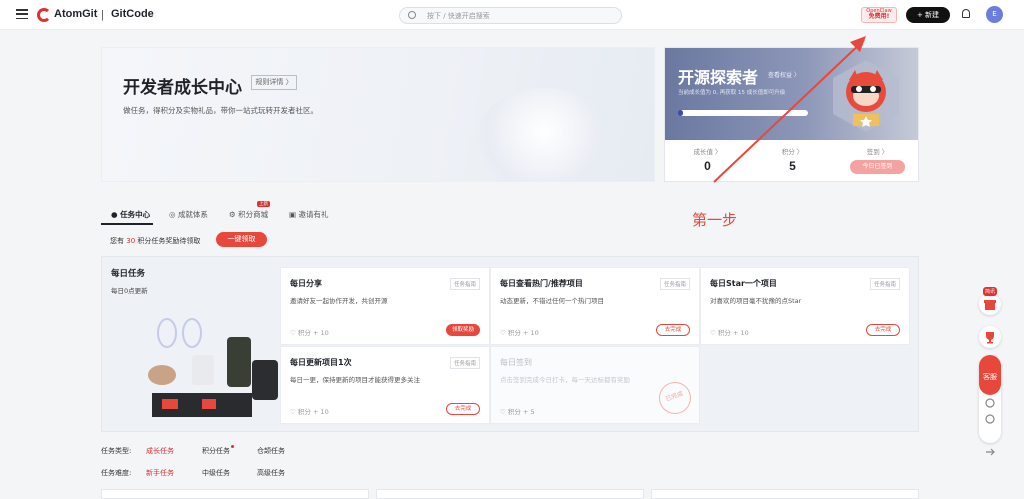 This screenshot has height=499, width=1024. Describe the element at coordinates (990, 411) in the screenshot. I see `feedback-icons` at that location.